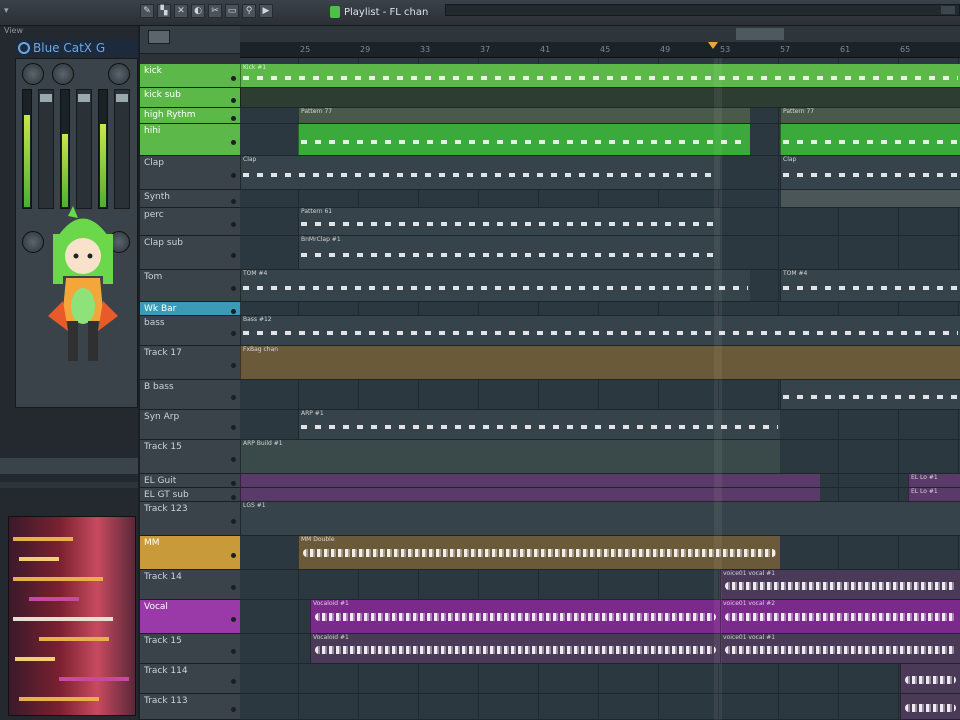  Describe the element at coordinates (600, 425) in the screenshot. I see `playlist-lane: ARP #1` at that location.